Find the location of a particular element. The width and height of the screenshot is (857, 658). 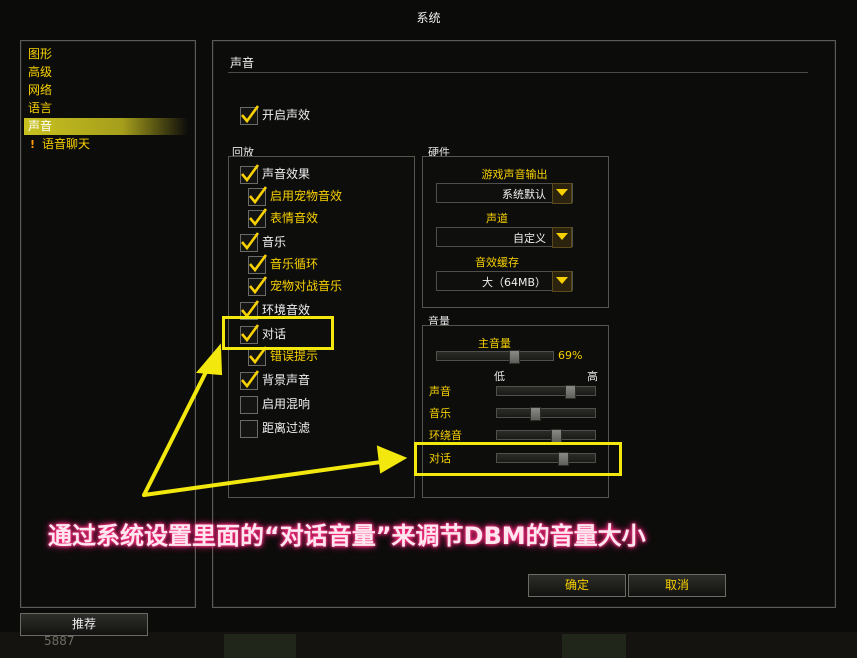

annotation-arrows is located at coordinates (275, 420).